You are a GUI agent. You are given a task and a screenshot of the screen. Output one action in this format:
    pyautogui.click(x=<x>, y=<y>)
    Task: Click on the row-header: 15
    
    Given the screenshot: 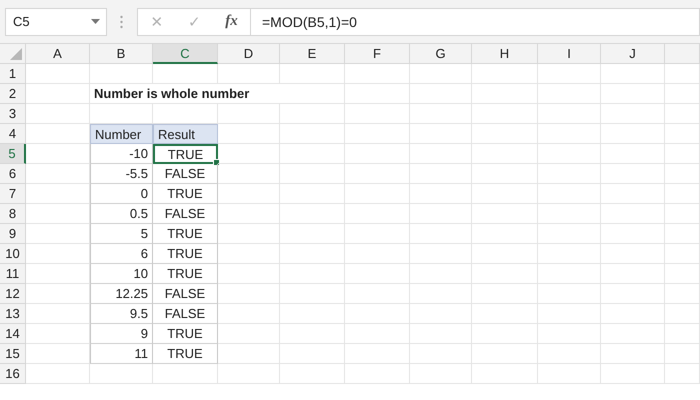 What is the action you would take?
    pyautogui.click(x=13, y=354)
    